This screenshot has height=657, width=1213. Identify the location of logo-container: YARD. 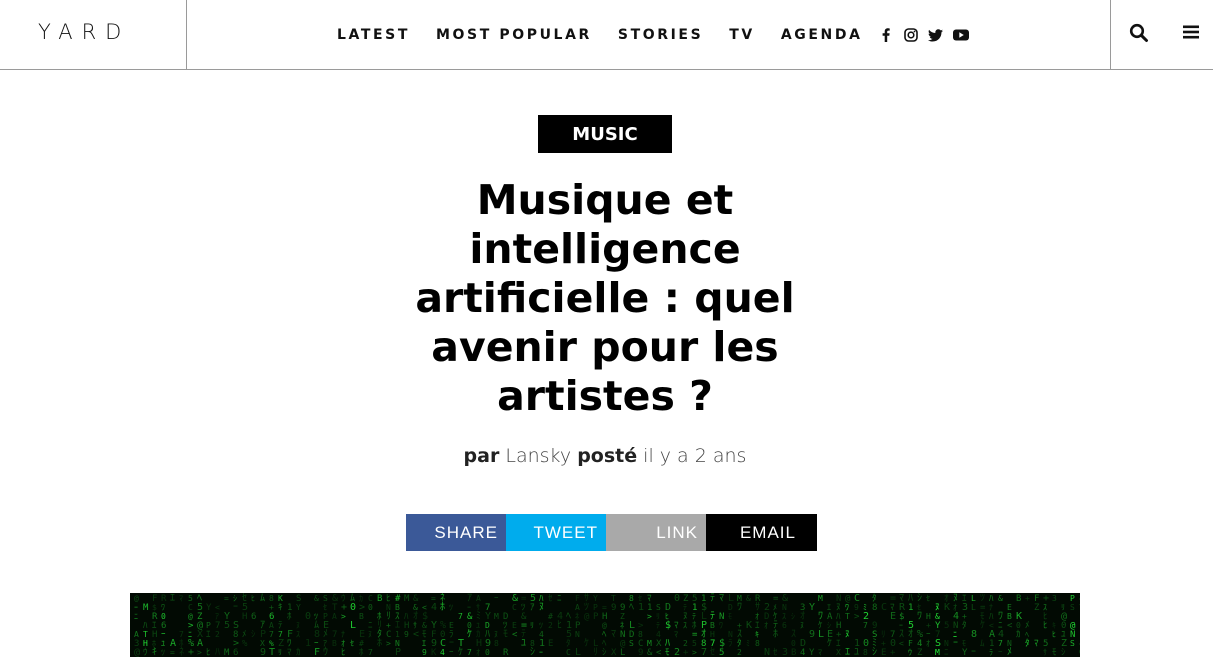
(93, 35).